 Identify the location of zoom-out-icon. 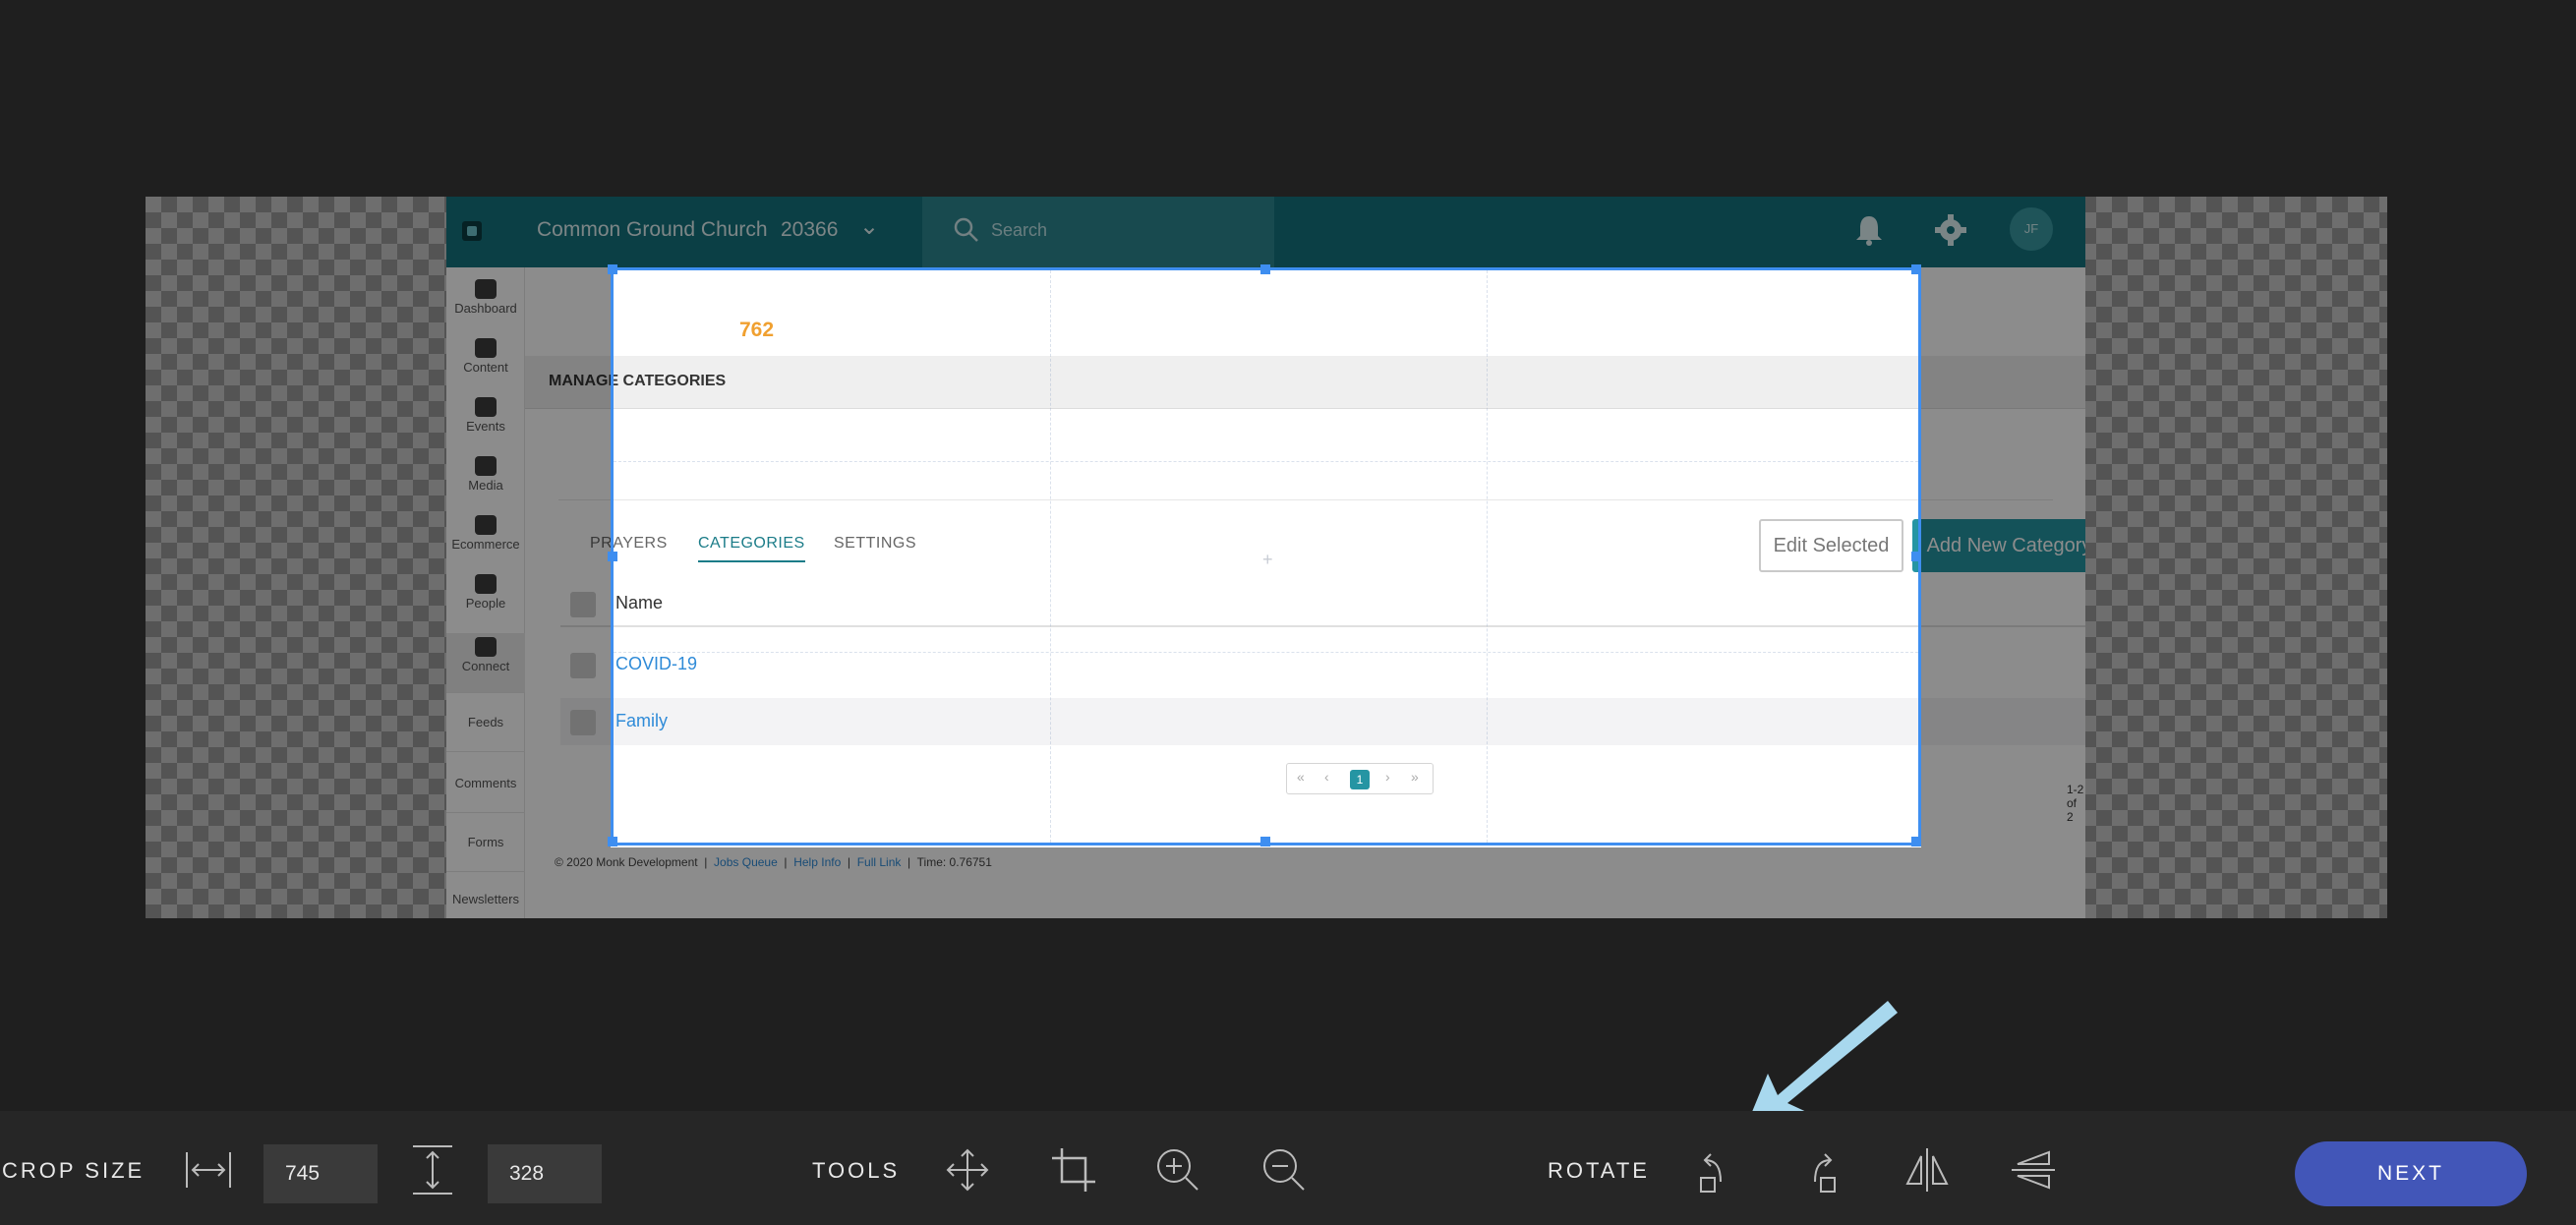
(1284, 1169).